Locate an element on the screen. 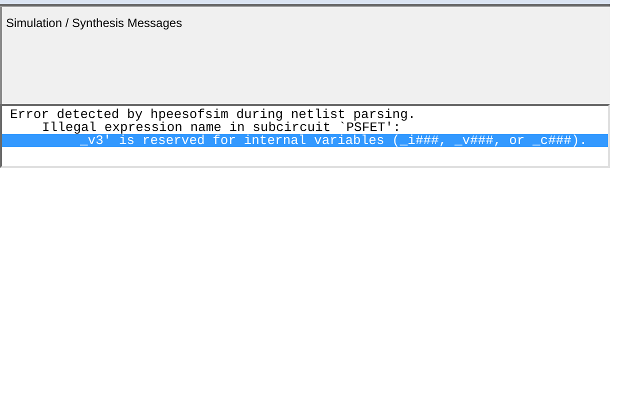 This screenshot has height=400, width=640. message-line: Error detected by hpeesofsim during netlist parsing. is located at coordinates (305, 114).